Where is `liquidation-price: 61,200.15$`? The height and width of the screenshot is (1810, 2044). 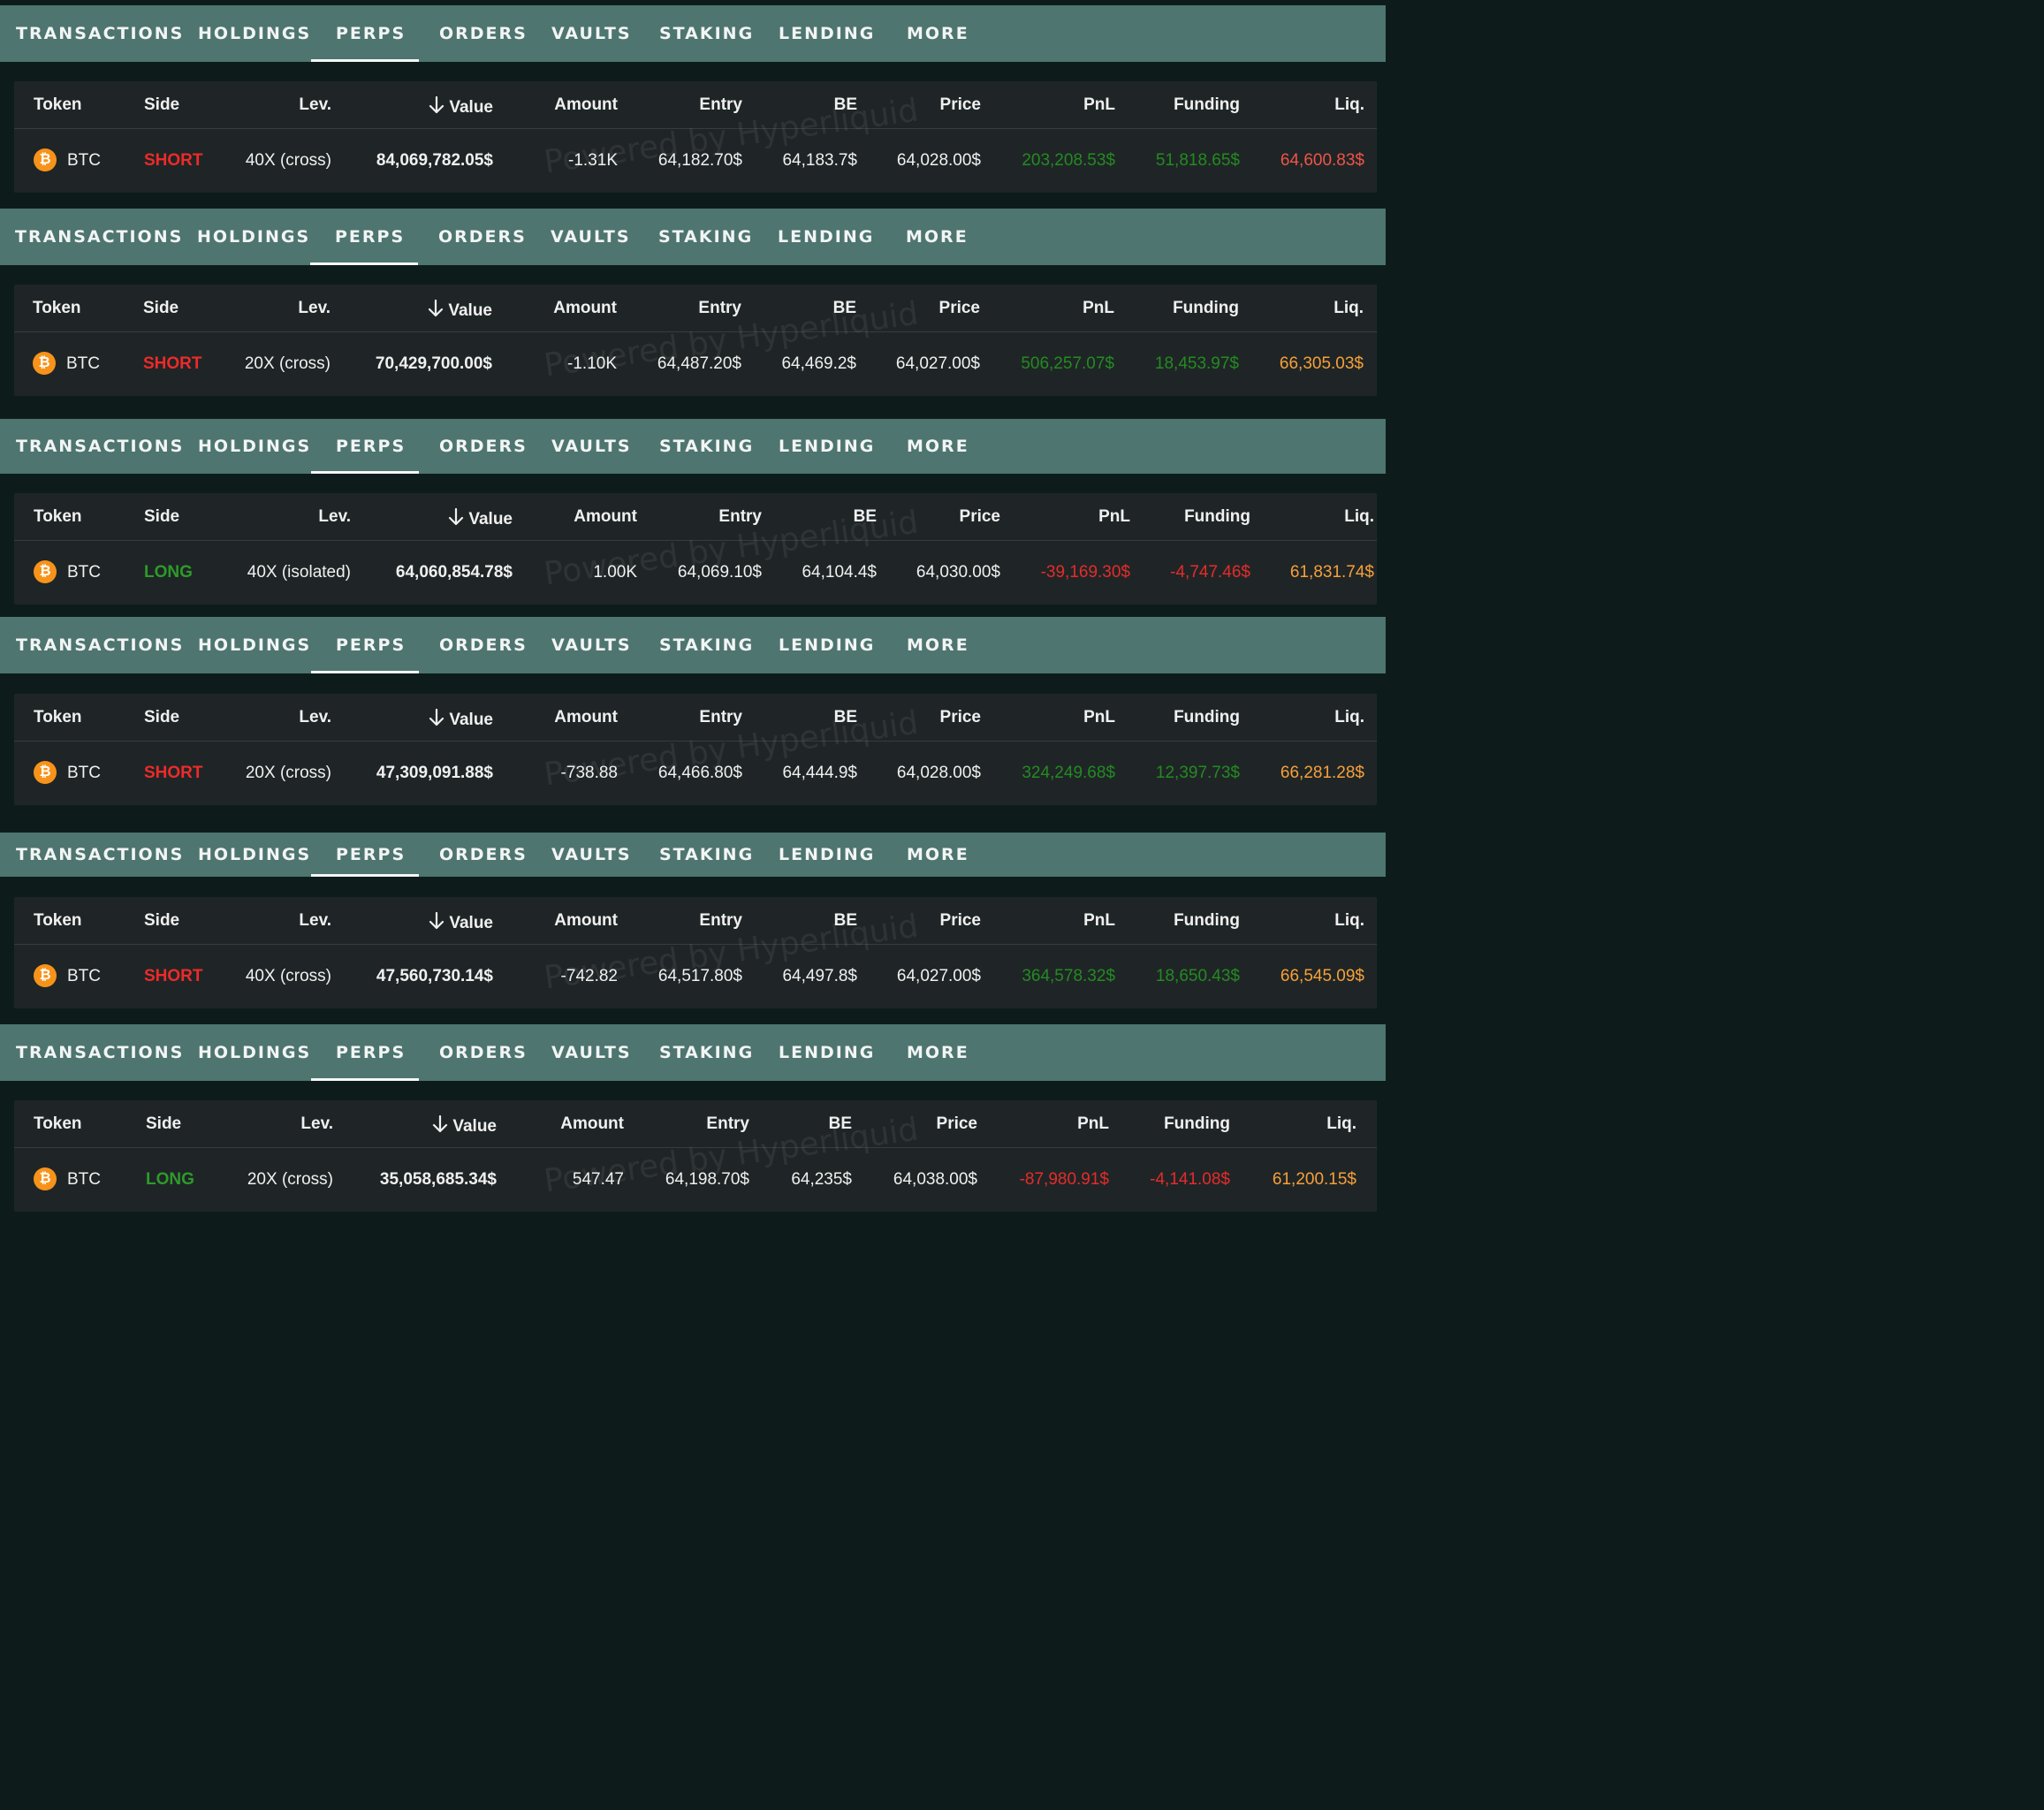
liquidation-price: 61,200.15$ is located at coordinates (1314, 1179).